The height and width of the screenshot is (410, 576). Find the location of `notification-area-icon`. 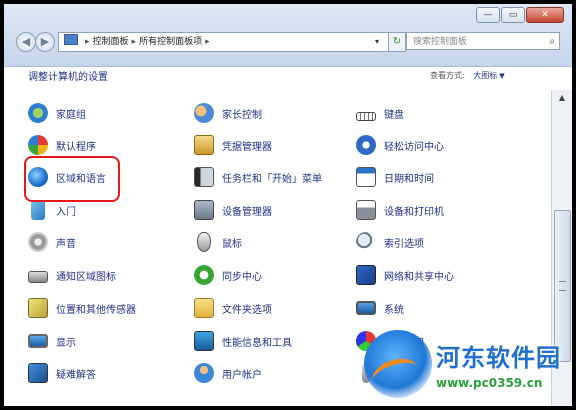

notification-area-icon is located at coordinates (38, 277).